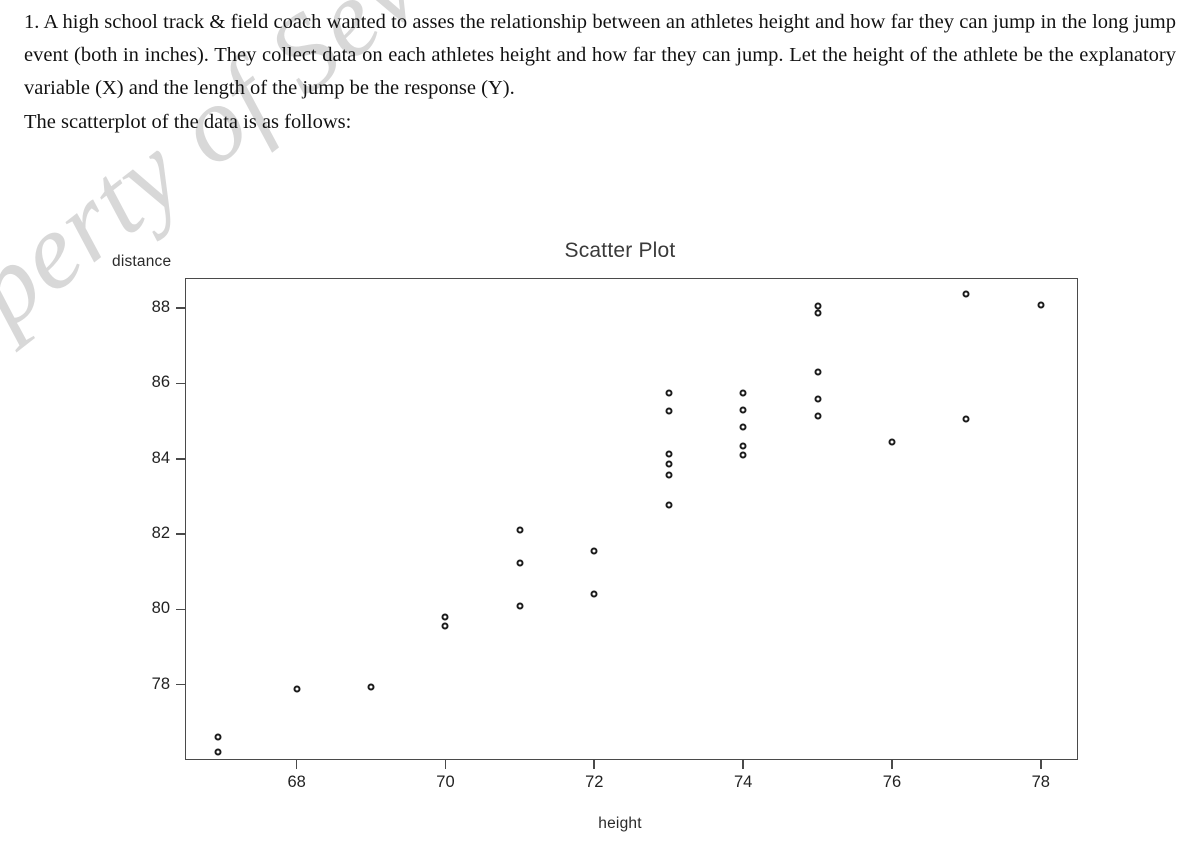 This screenshot has width=1200, height=855. What do you see at coordinates (160, 608) in the screenshot?
I see `y-axis-tick-label: 80` at bounding box center [160, 608].